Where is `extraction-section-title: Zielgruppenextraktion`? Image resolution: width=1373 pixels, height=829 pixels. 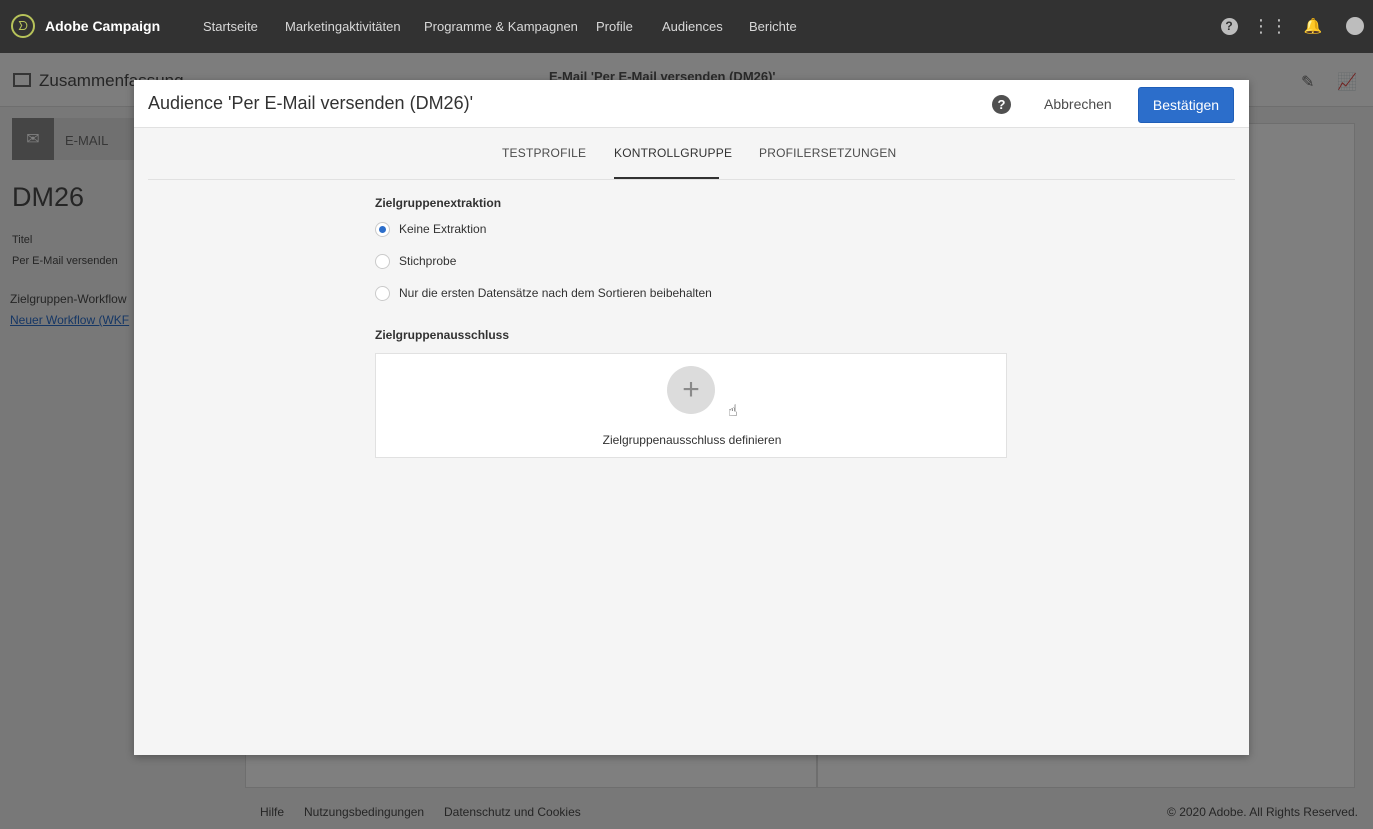
extraction-section-title: Zielgruppenextraktion is located at coordinates (438, 203).